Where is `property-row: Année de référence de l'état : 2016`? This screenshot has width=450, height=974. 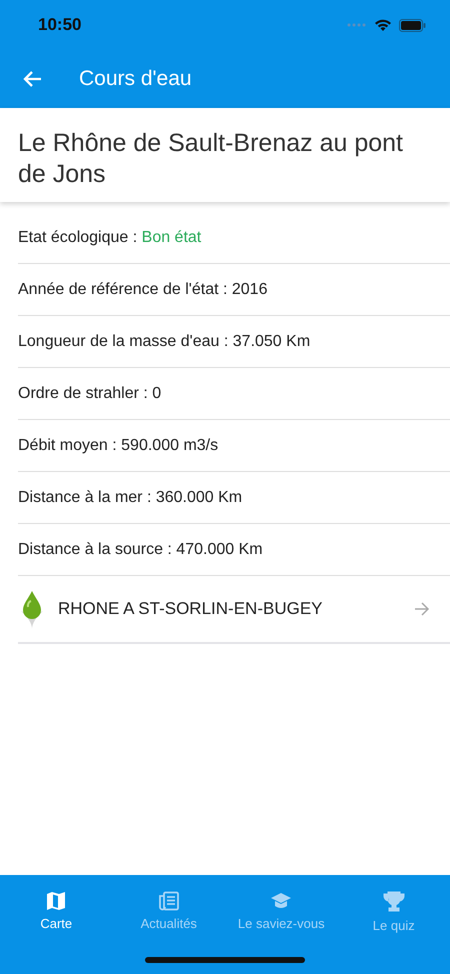
property-row: Année de référence de l'état : 2016 is located at coordinates (234, 290).